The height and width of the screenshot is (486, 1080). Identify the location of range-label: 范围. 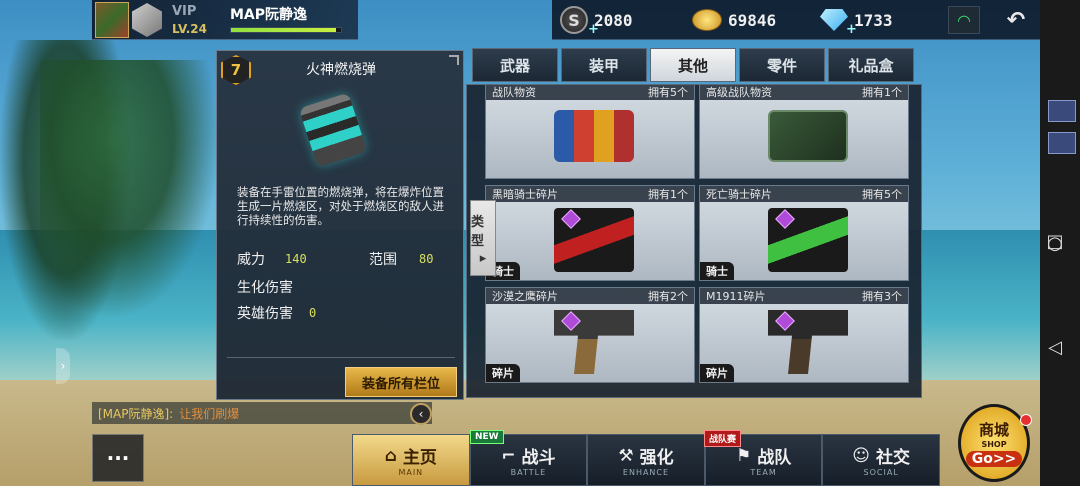
(383, 260).